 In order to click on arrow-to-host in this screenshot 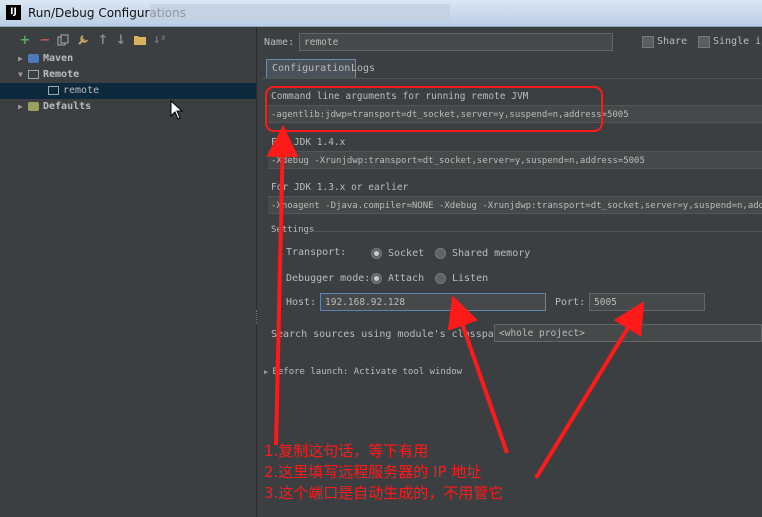, I will do `click(478, 374)`.